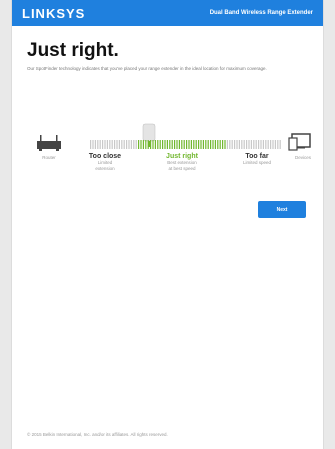  What do you see at coordinates (105, 162) in the screenshot?
I see `zone-too-close: Too close Limited extension` at bounding box center [105, 162].